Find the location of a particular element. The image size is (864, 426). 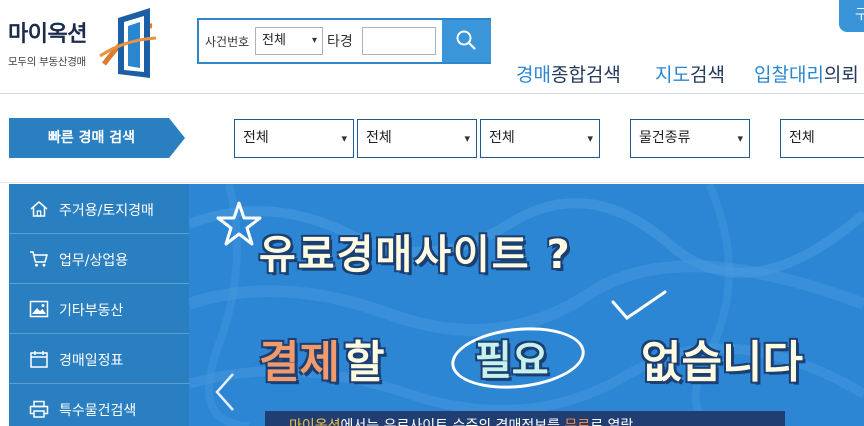

nav-auction-search-rest: 종합검색 is located at coordinates (585, 75).